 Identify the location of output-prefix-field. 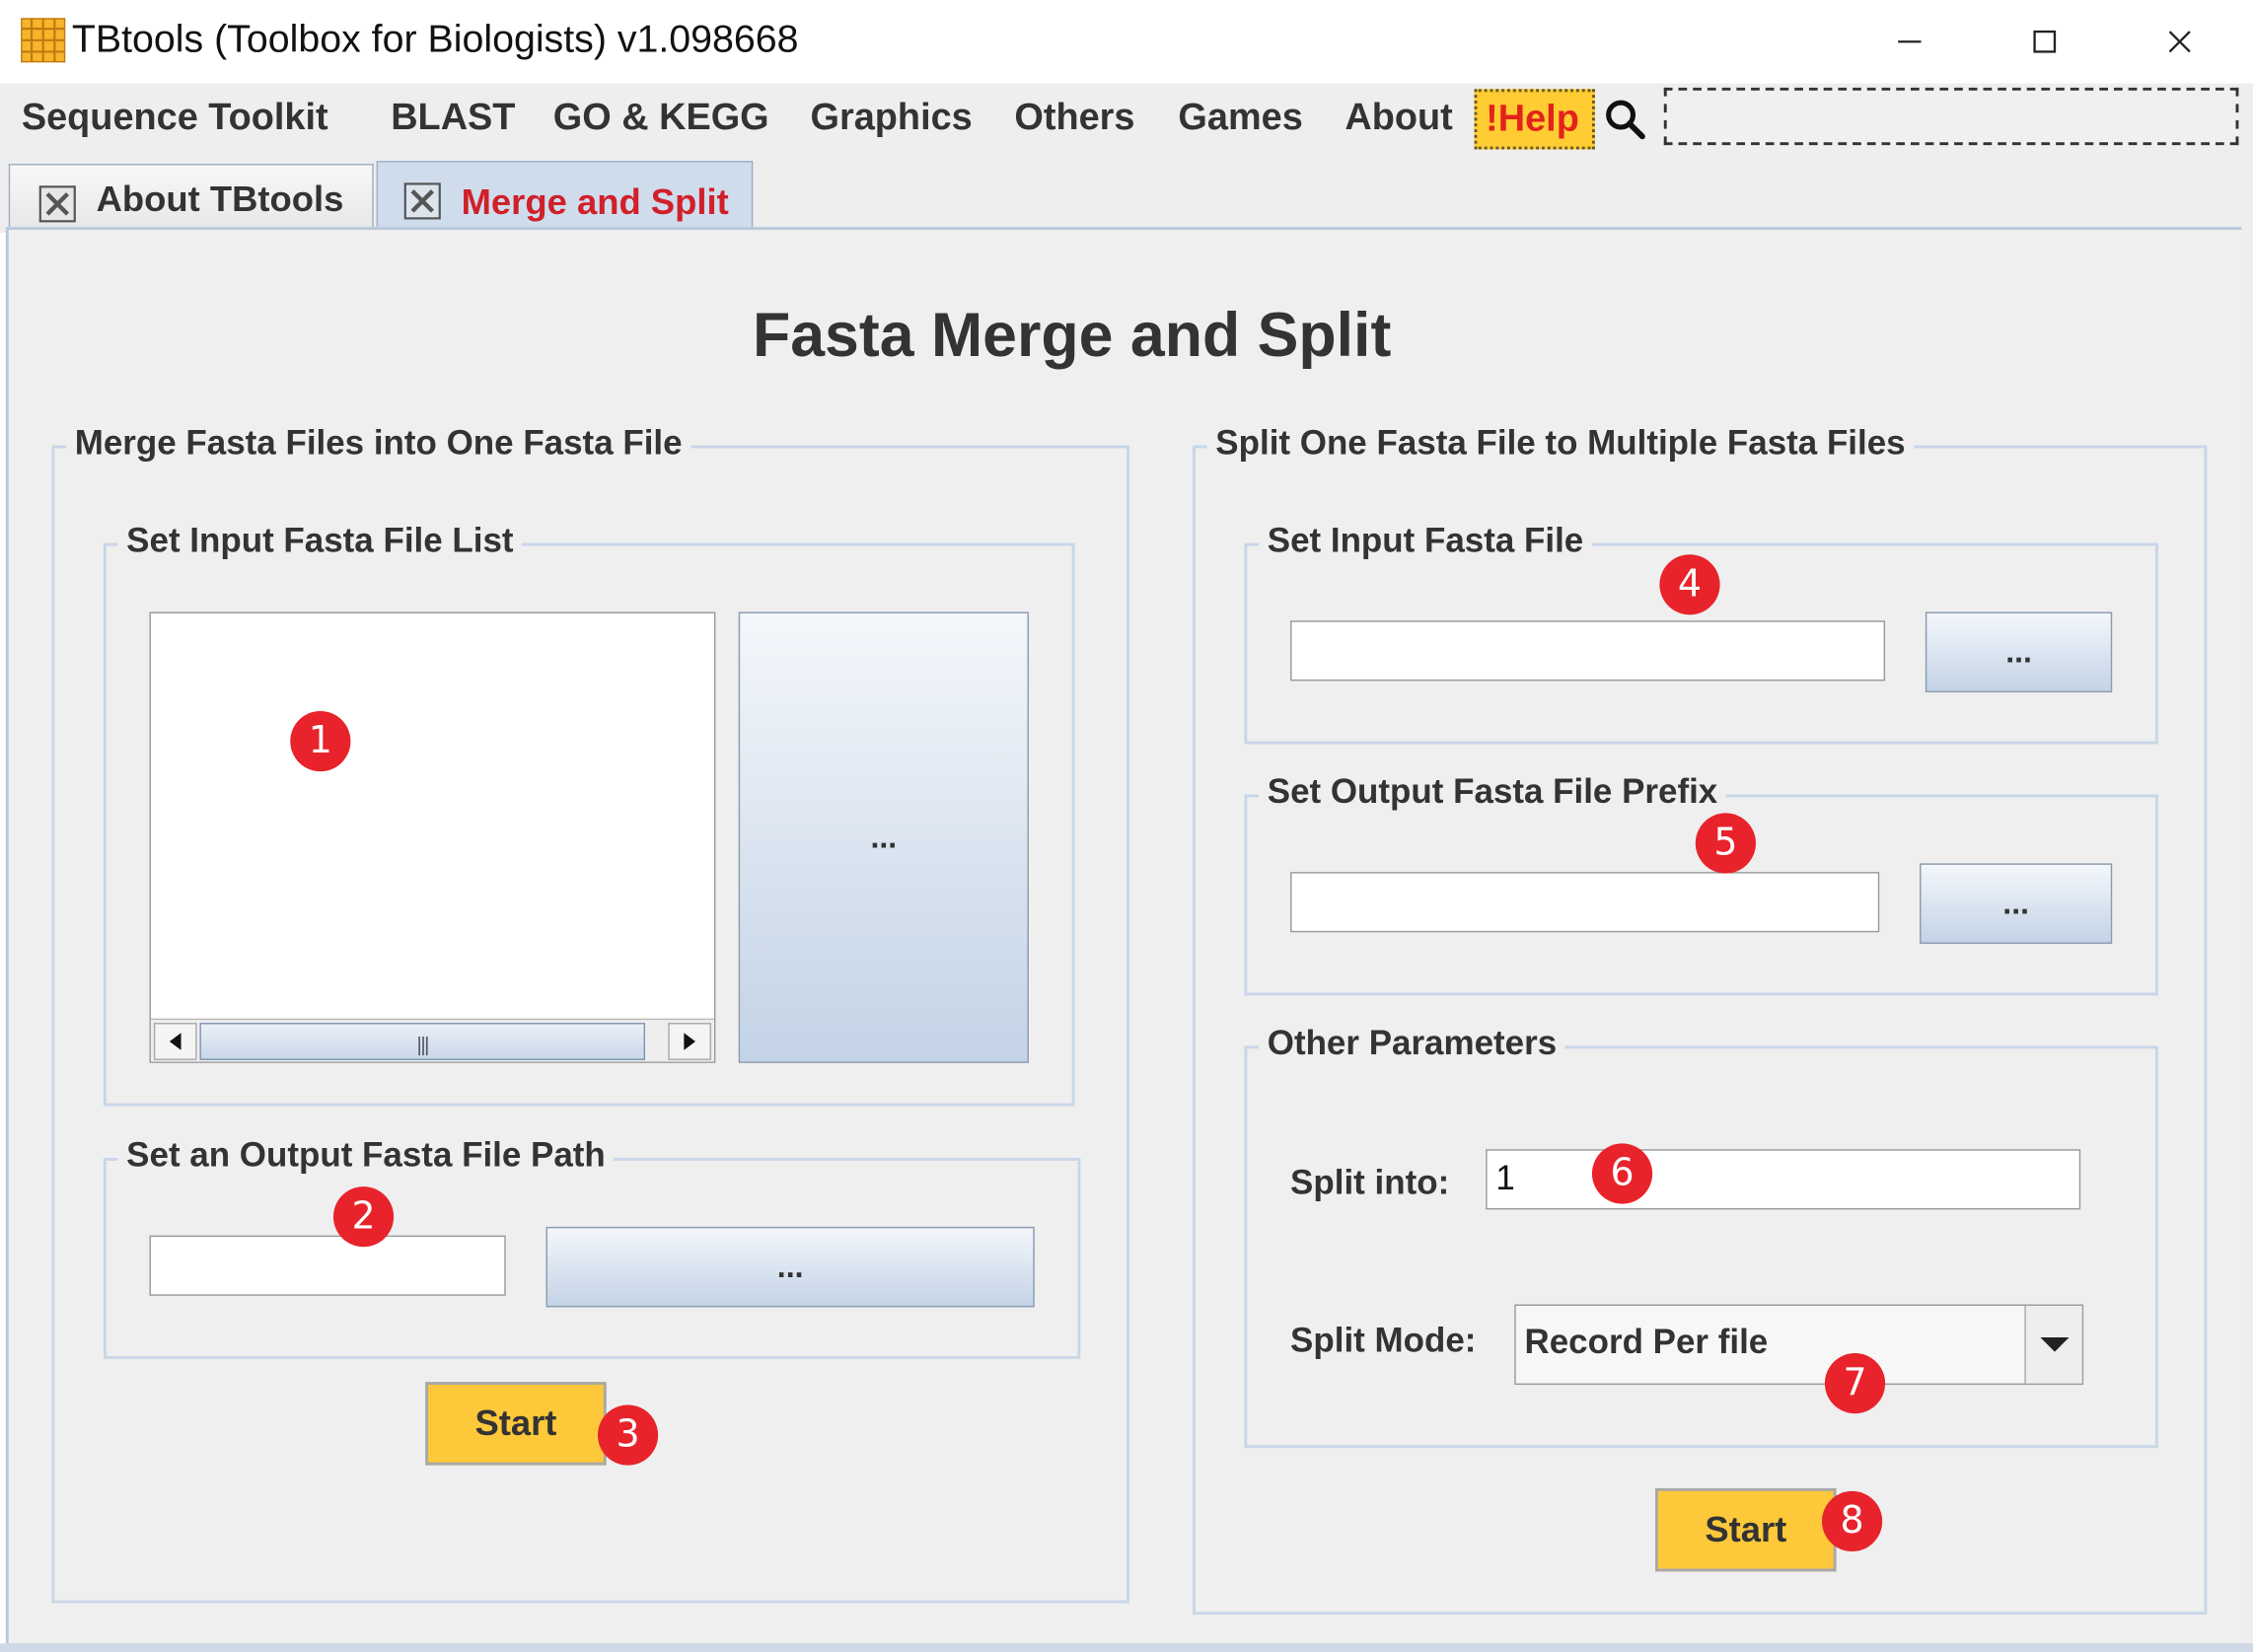
(1585, 903).